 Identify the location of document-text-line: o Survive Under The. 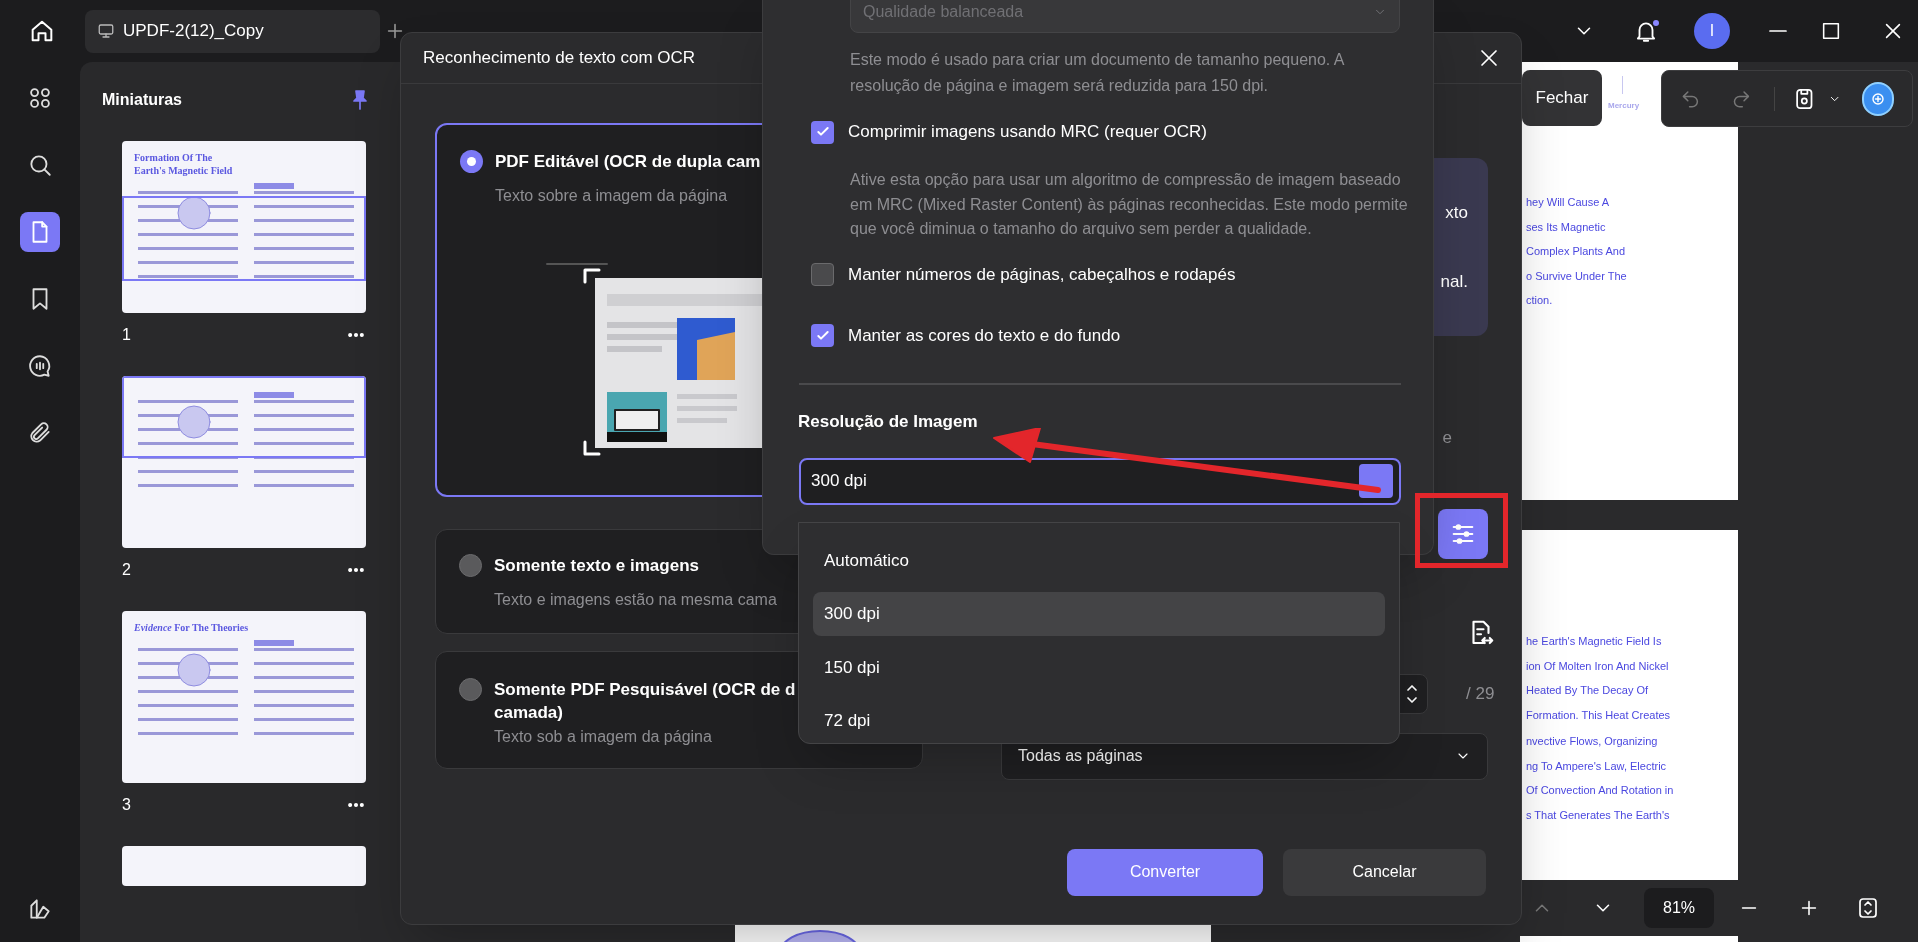
(1577, 276).